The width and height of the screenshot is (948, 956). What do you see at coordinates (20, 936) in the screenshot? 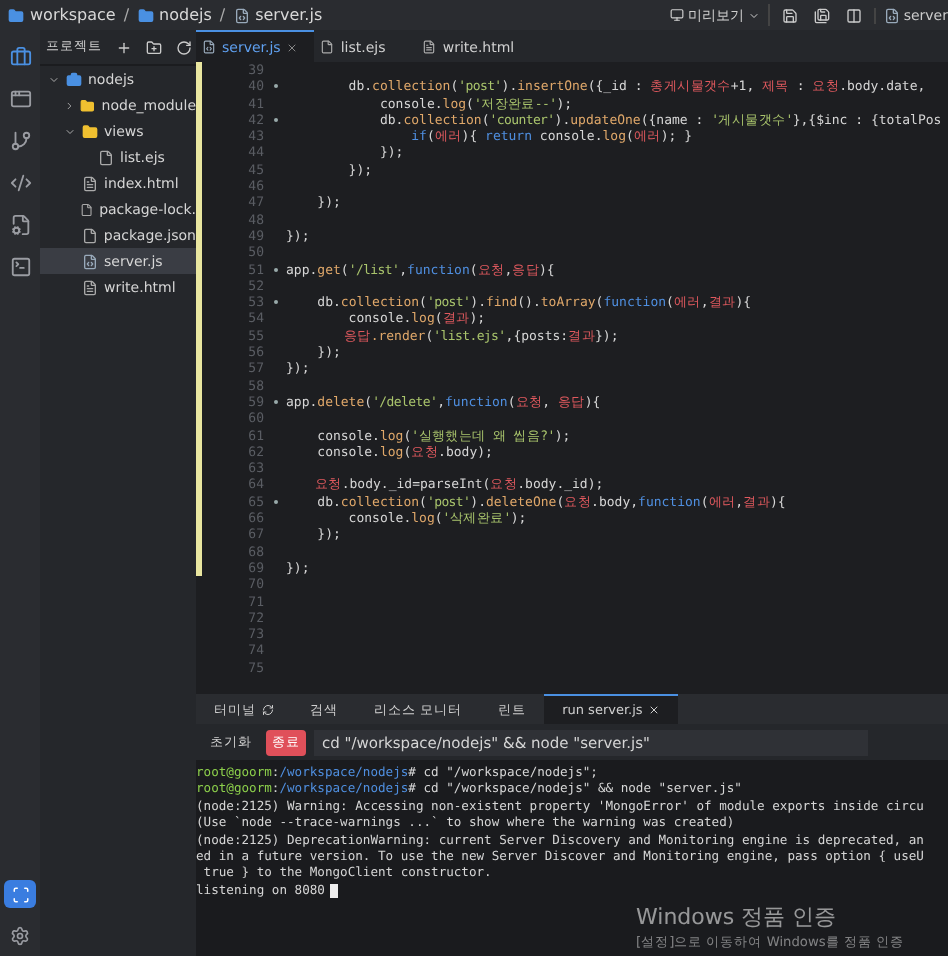
I see `settings-icon` at bounding box center [20, 936].